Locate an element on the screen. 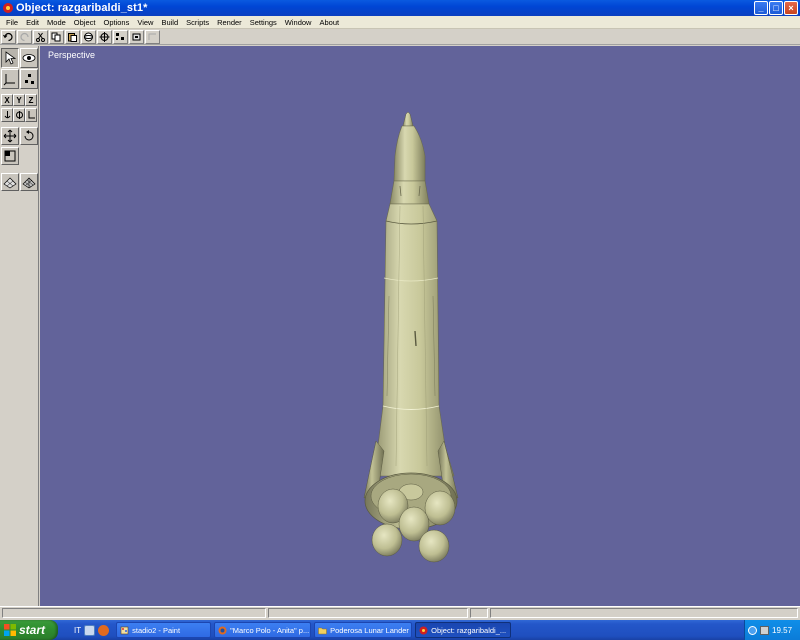  menu-about: About is located at coordinates (329, 22).